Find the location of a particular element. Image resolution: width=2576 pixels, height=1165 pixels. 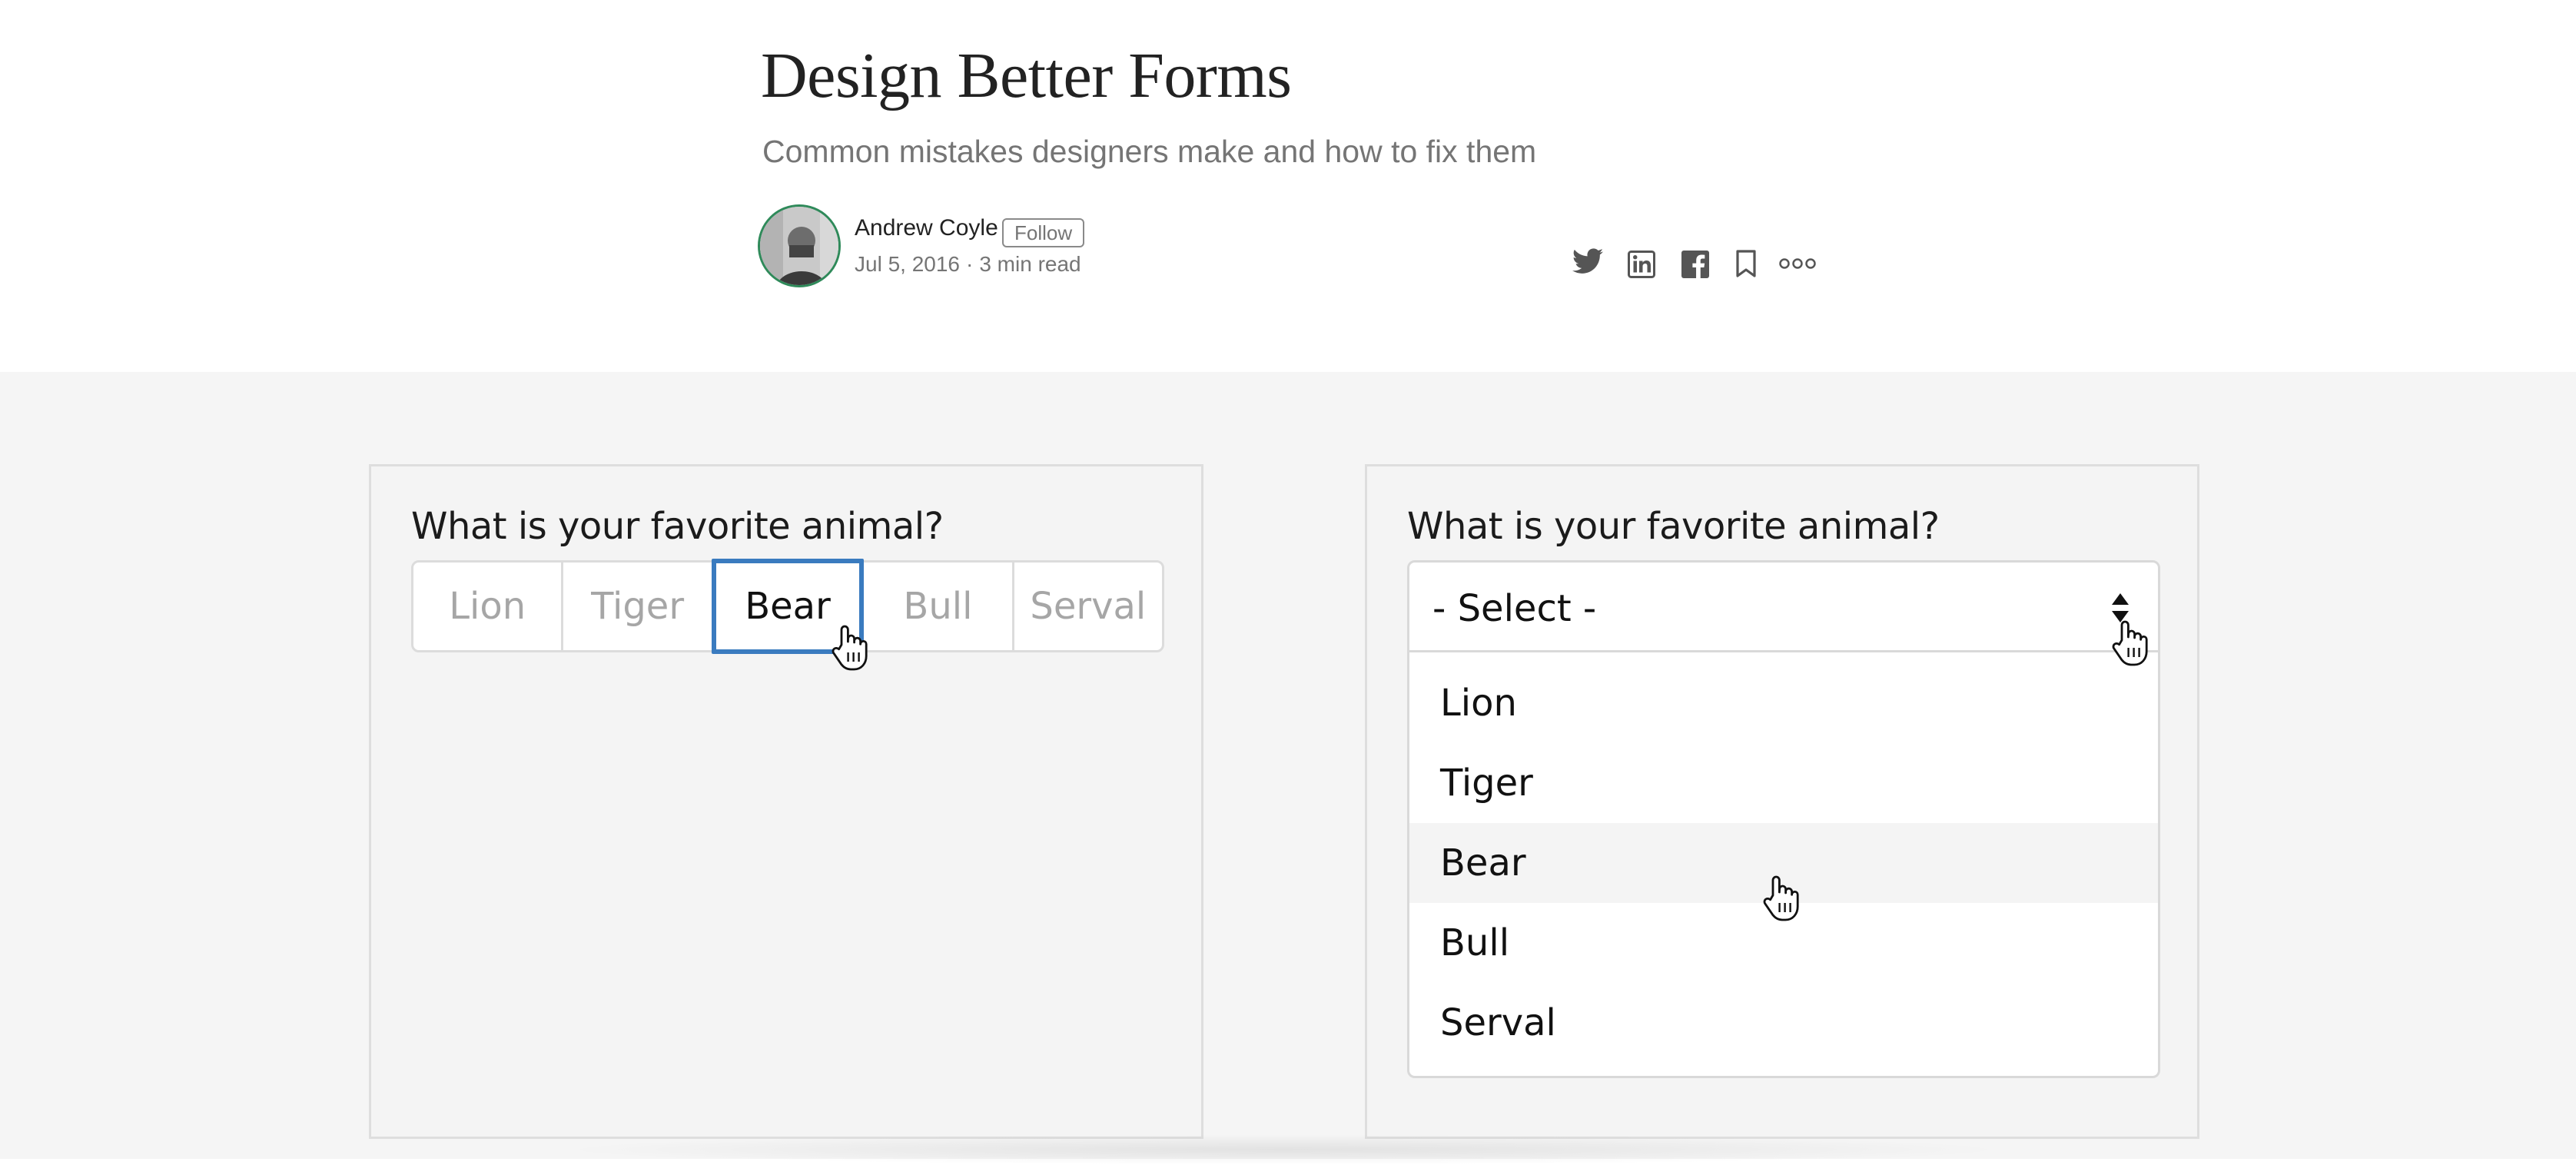

linkedin-icon is located at coordinates (1641, 264).